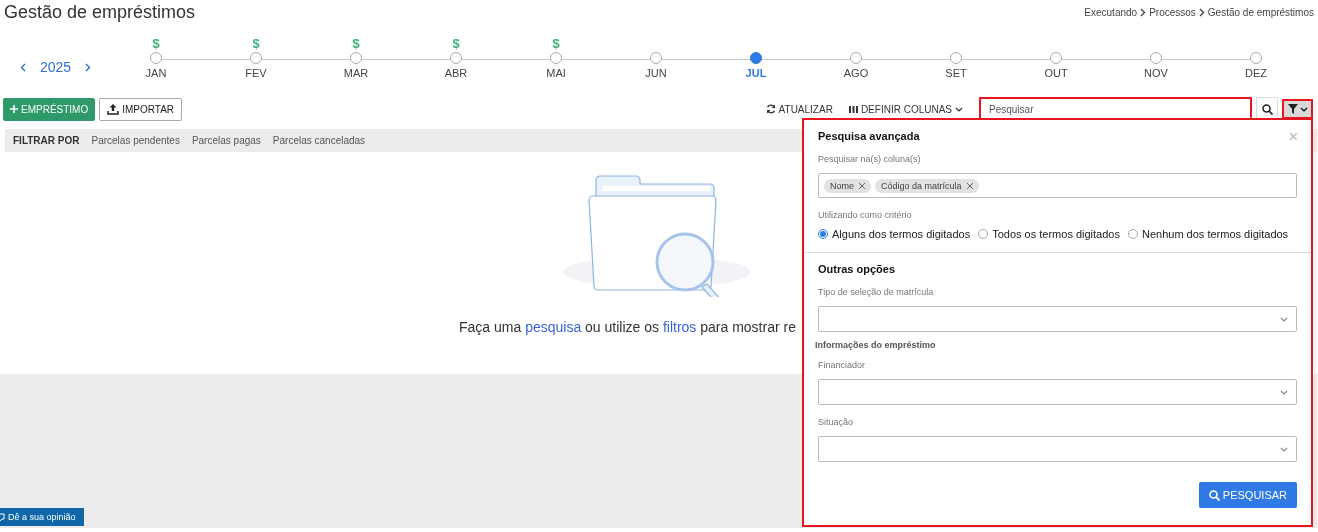  Describe the element at coordinates (1172, 12) in the screenshot. I see `breadcrumb-item: Processos` at that location.